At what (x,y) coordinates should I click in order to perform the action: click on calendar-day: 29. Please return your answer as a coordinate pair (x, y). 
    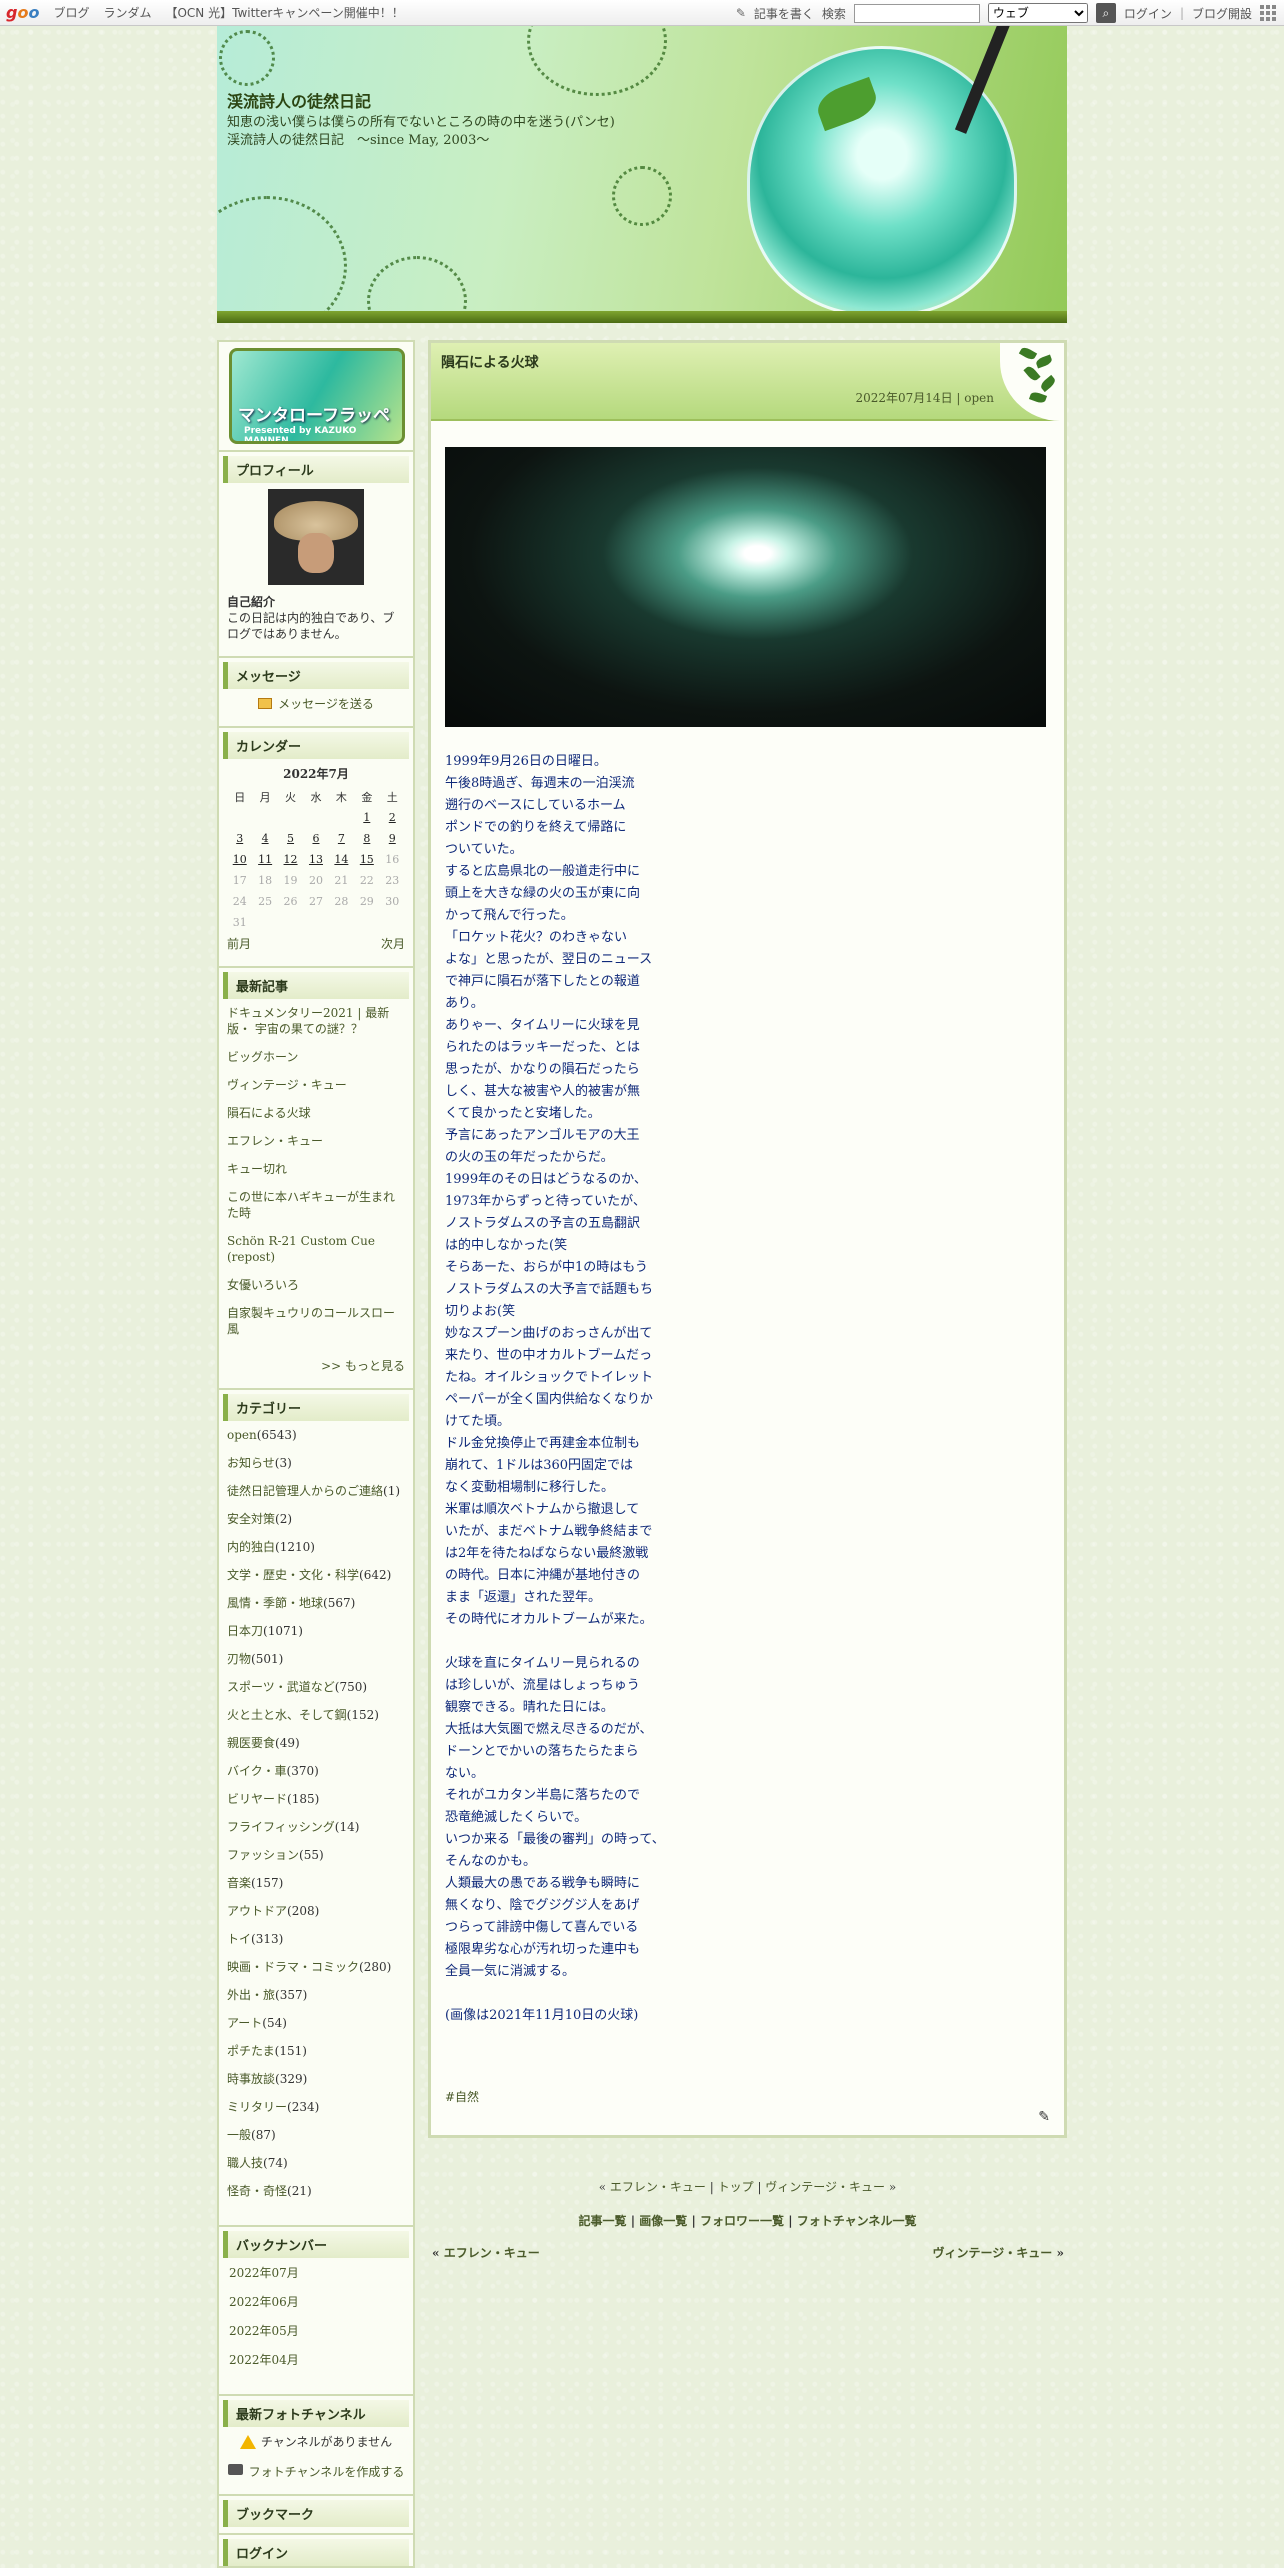
    Looking at the image, I should click on (366, 901).